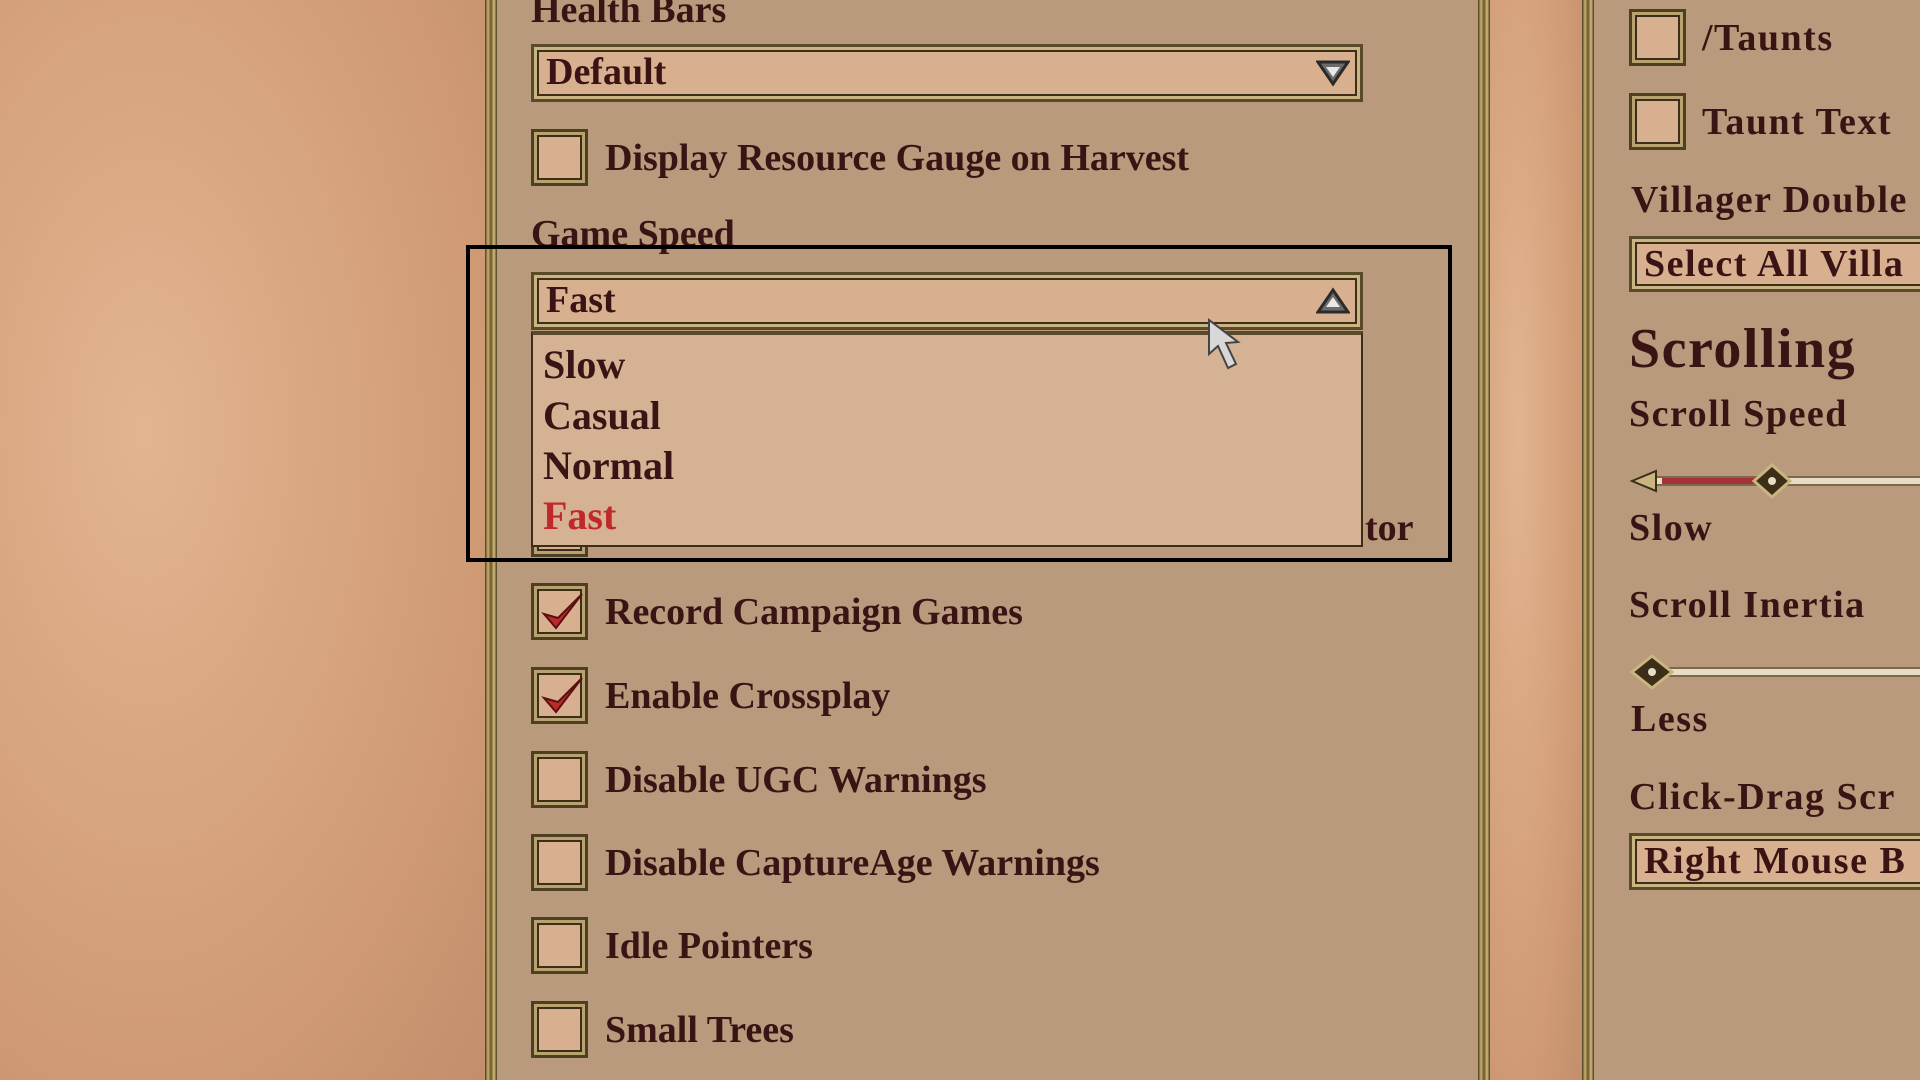  I want to click on villager-double-dropdown: Select All Villa, so click(1774, 264).